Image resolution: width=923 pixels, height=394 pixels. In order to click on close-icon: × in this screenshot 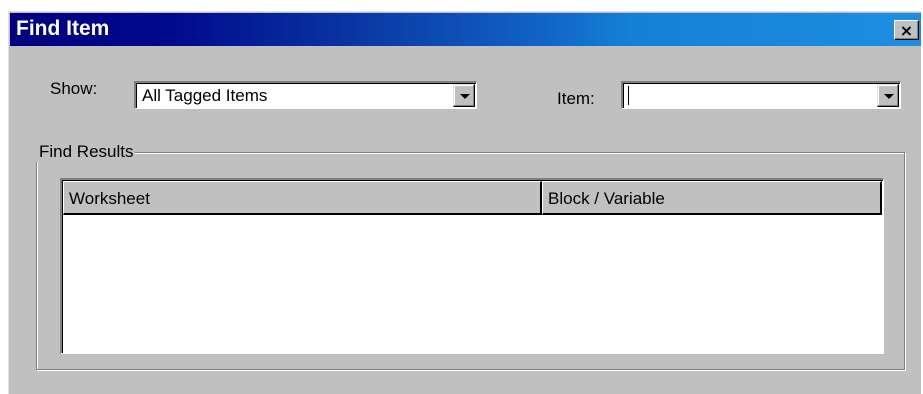, I will do `click(906, 30)`.